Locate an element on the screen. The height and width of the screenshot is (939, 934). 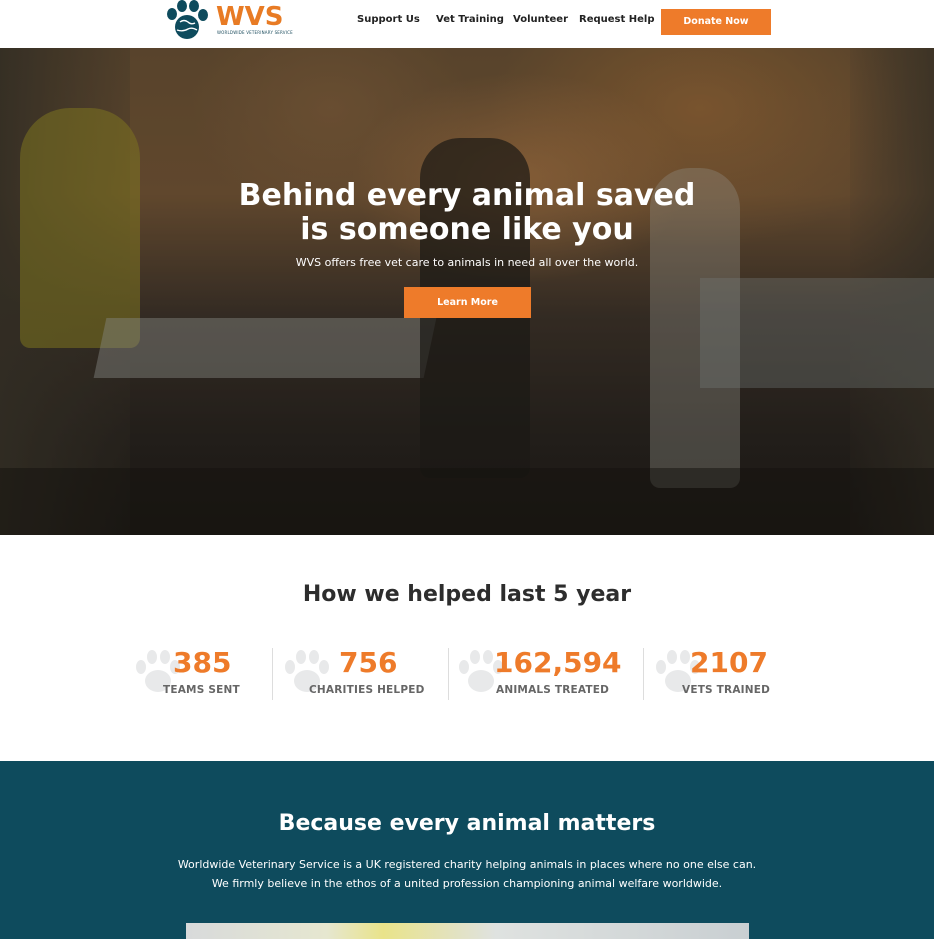
stat-vets-trained: 2107 VETS TRAINED is located at coordinates (717, 674).